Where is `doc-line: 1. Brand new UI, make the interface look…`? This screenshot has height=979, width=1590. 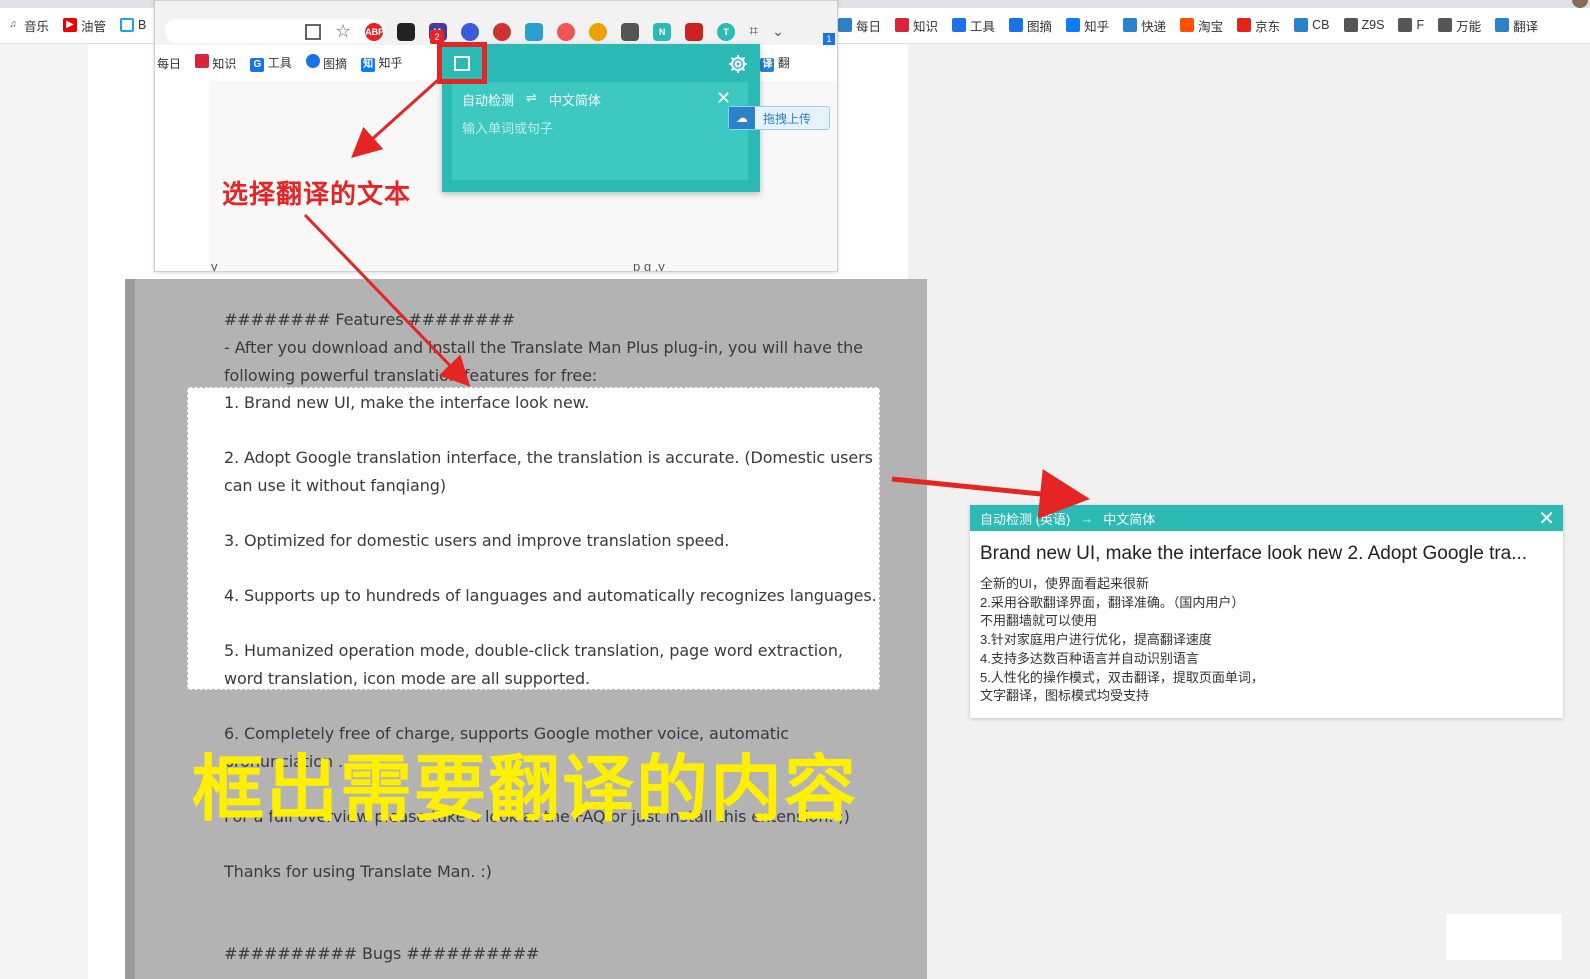 doc-line: 1. Brand new UI, make the interface look… is located at coordinates (407, 402).